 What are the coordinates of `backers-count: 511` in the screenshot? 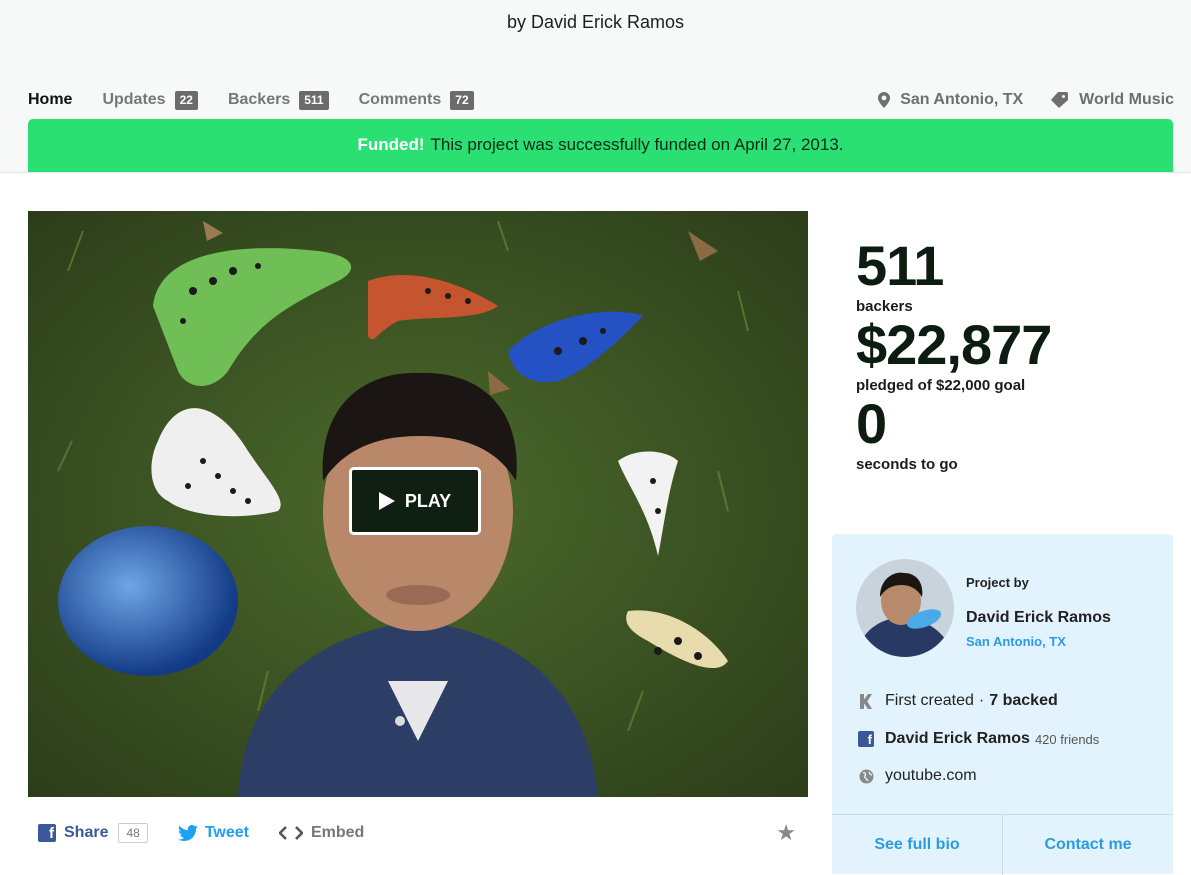 It's located at (900, 265).